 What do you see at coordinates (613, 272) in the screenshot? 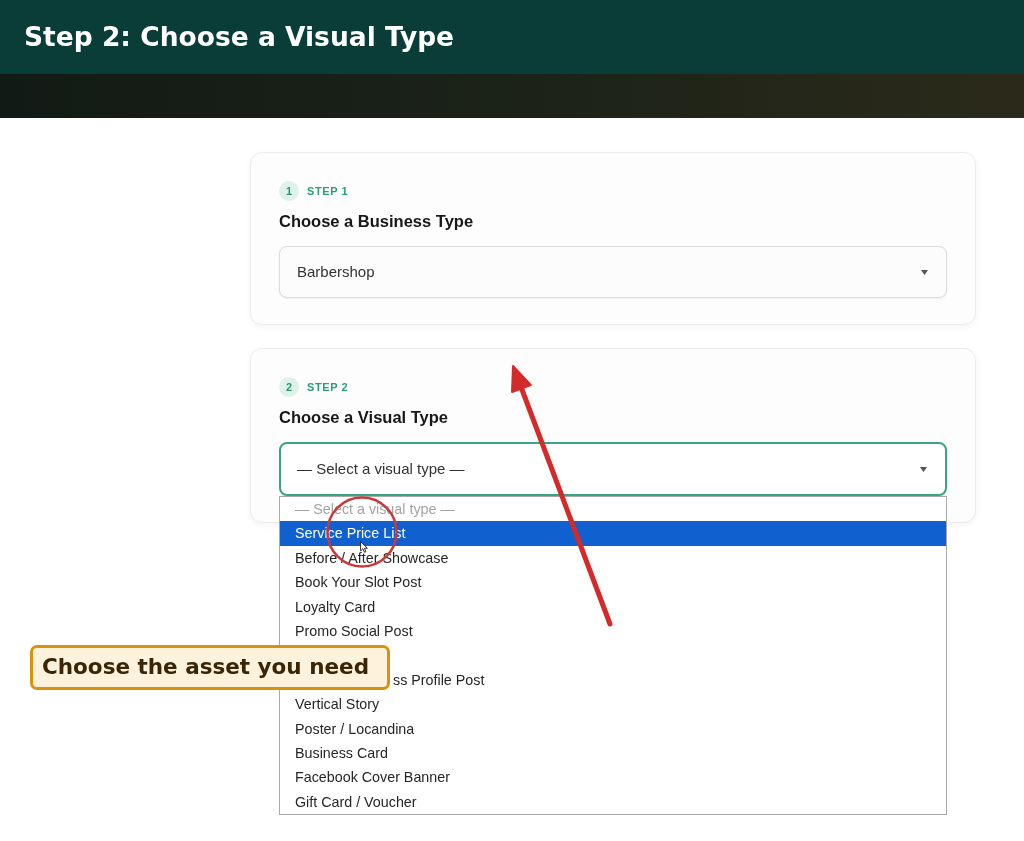
I see `select-field: Barbershop` at bounding box center [613, 272].